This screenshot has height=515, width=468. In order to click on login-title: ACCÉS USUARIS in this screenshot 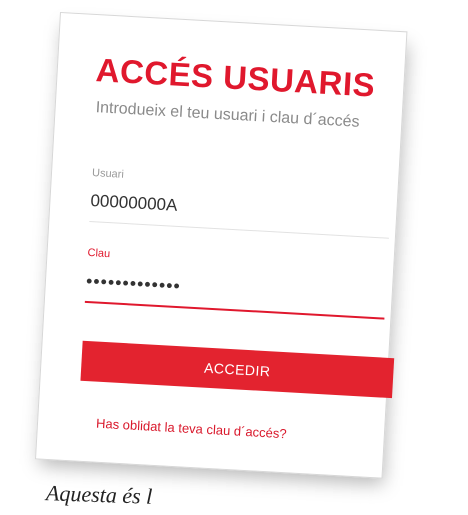, I will do `click(235, 77)`.